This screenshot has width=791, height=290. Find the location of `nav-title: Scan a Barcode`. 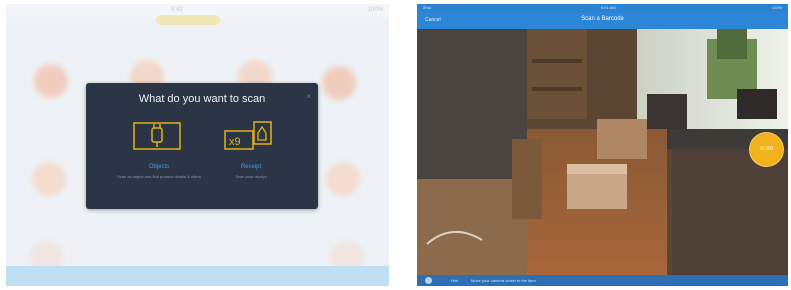

nav-title: Scan a Barcode is located at coordinates (602, 19).